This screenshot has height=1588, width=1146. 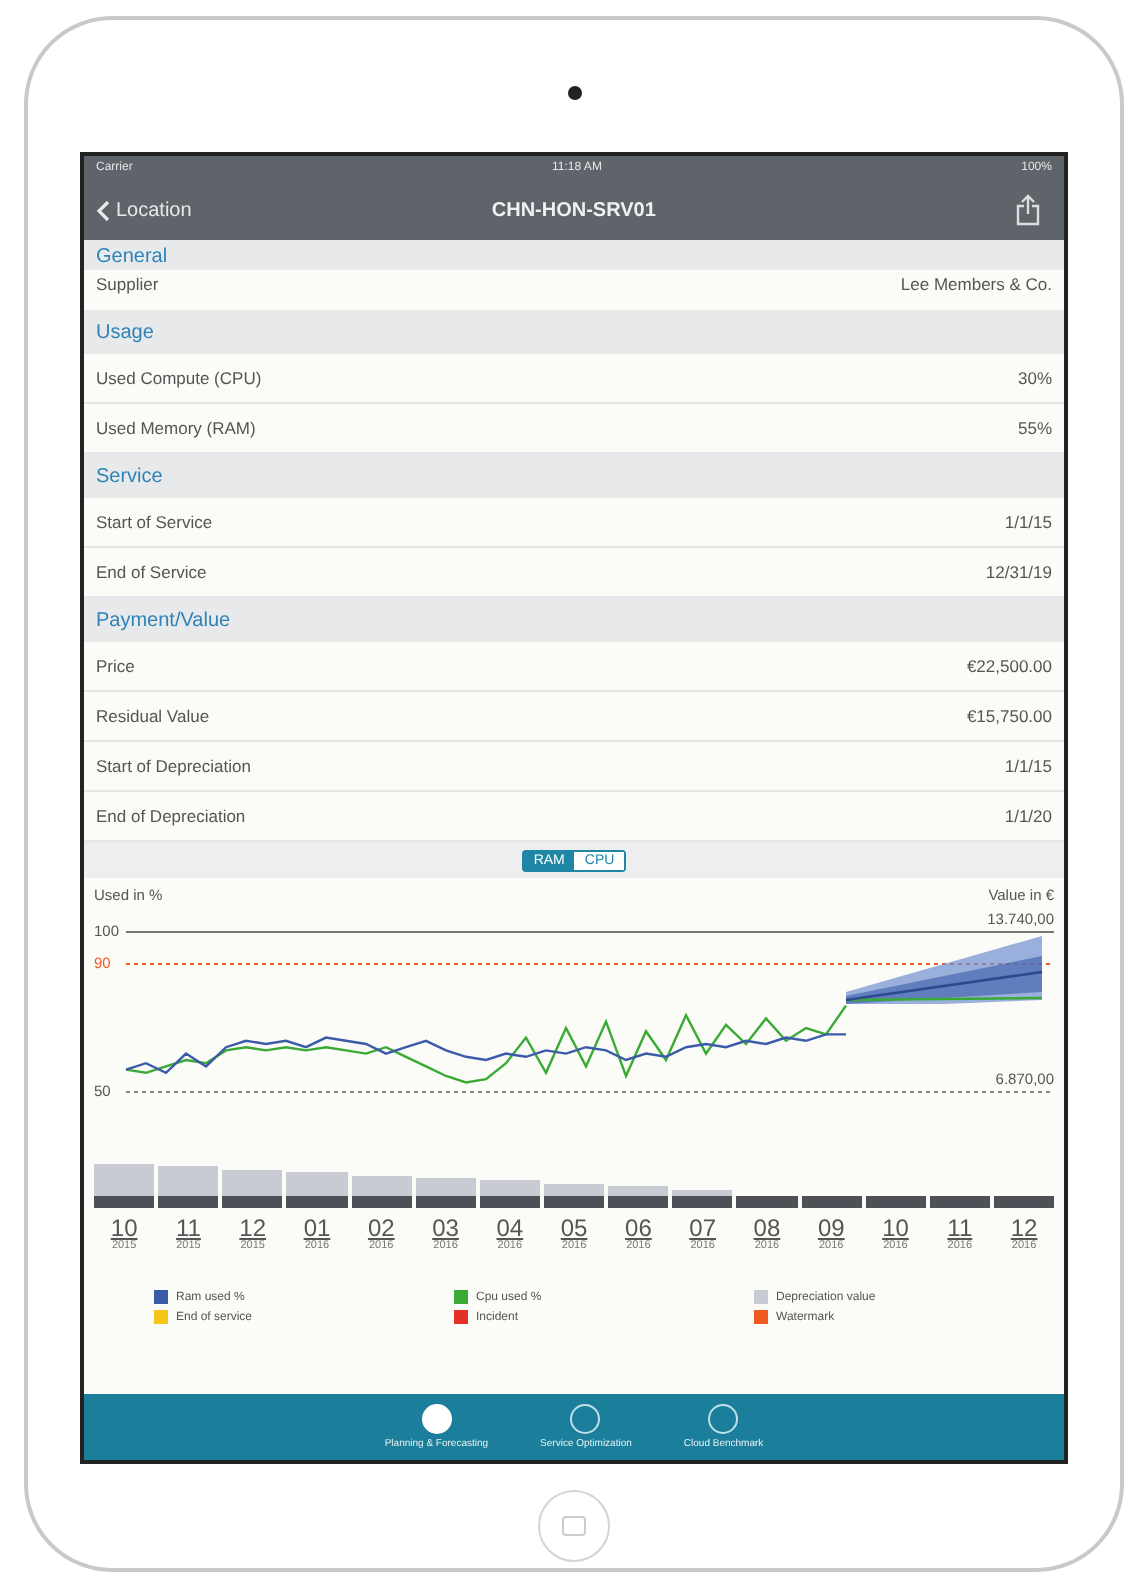 I want to click on month-label: 02, so click(x=381, y=1228).